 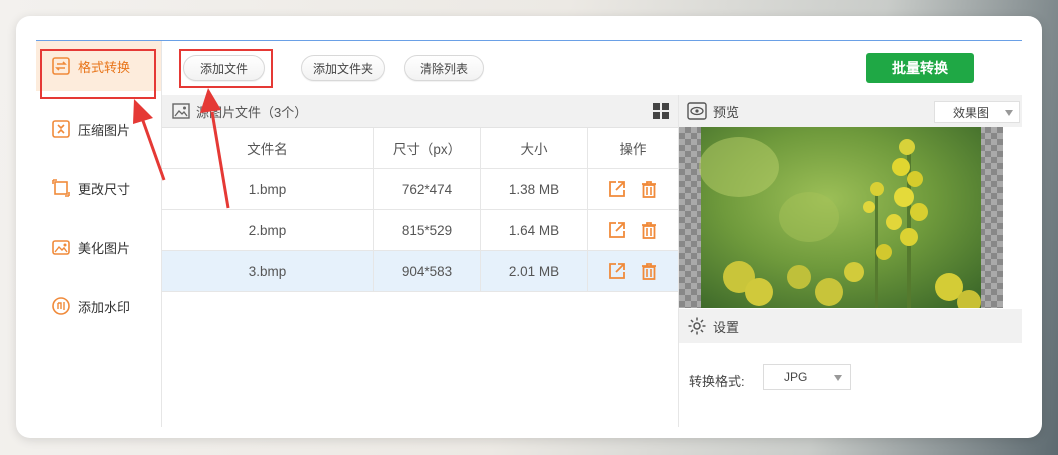 What do you see at coordinates (61, 66) in the screenshot?
I see `convert-icon` at bounding box center [61, 66].